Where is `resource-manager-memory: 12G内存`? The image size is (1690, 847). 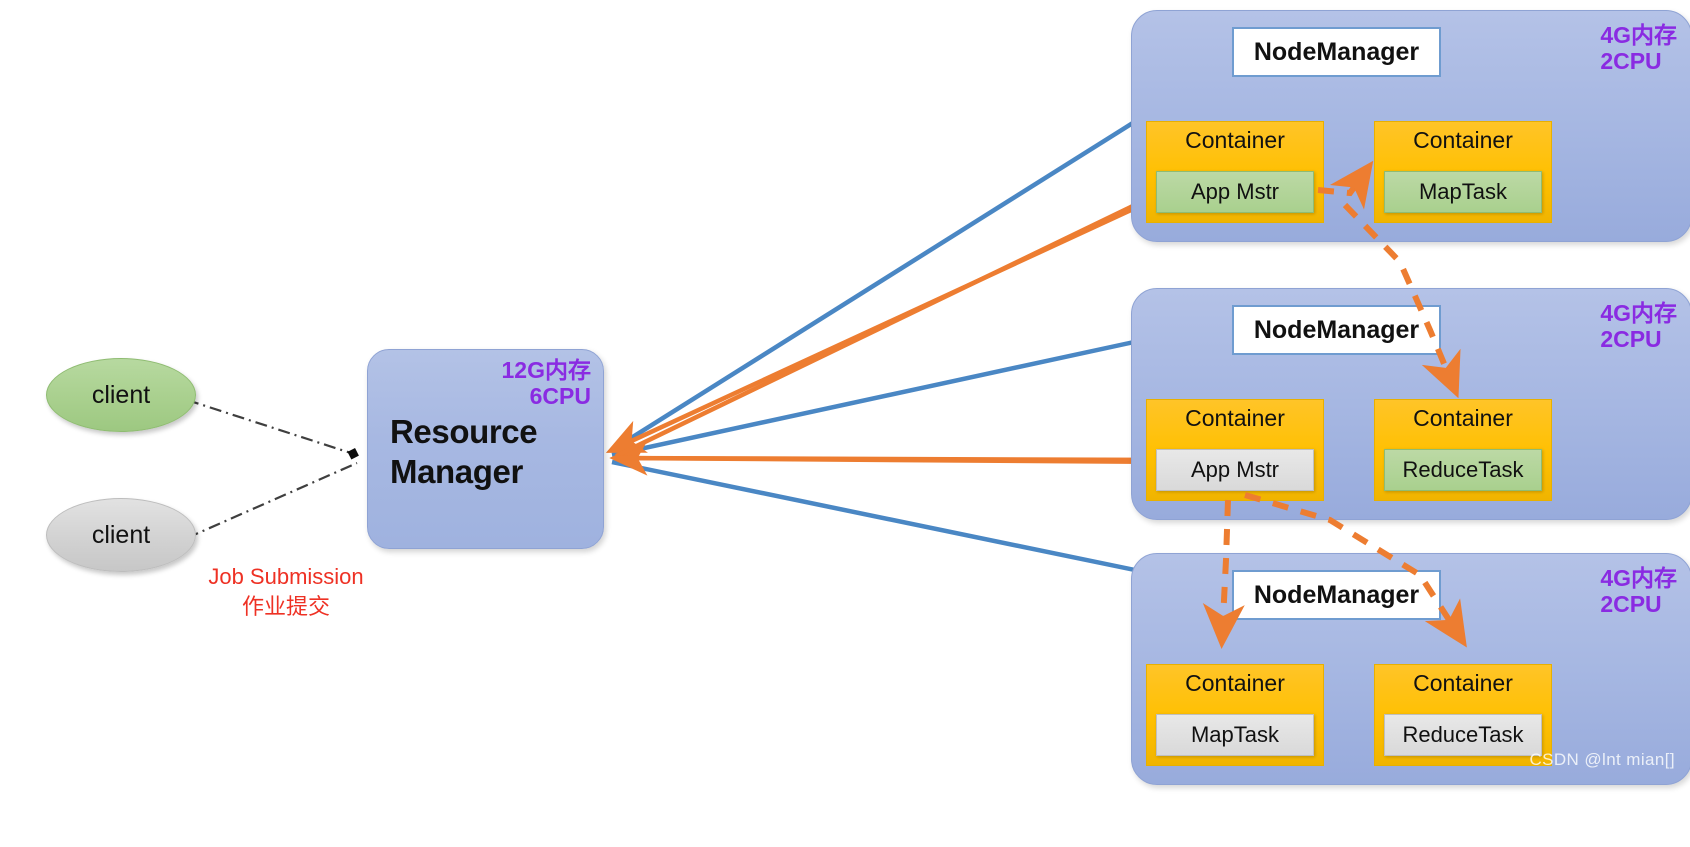 resource-manager-memory: 12G内存 is located at coordinates (546, 370).